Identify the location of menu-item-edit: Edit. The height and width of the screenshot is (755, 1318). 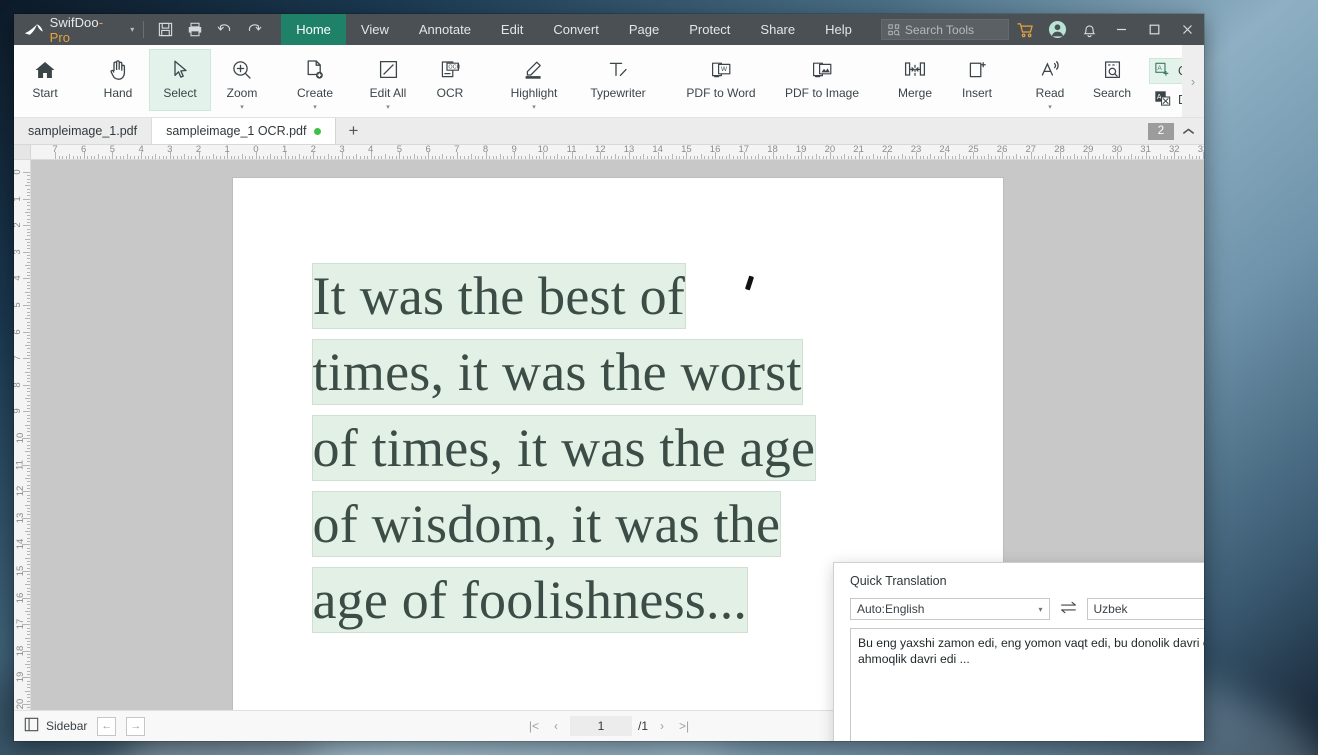
(512, 29).